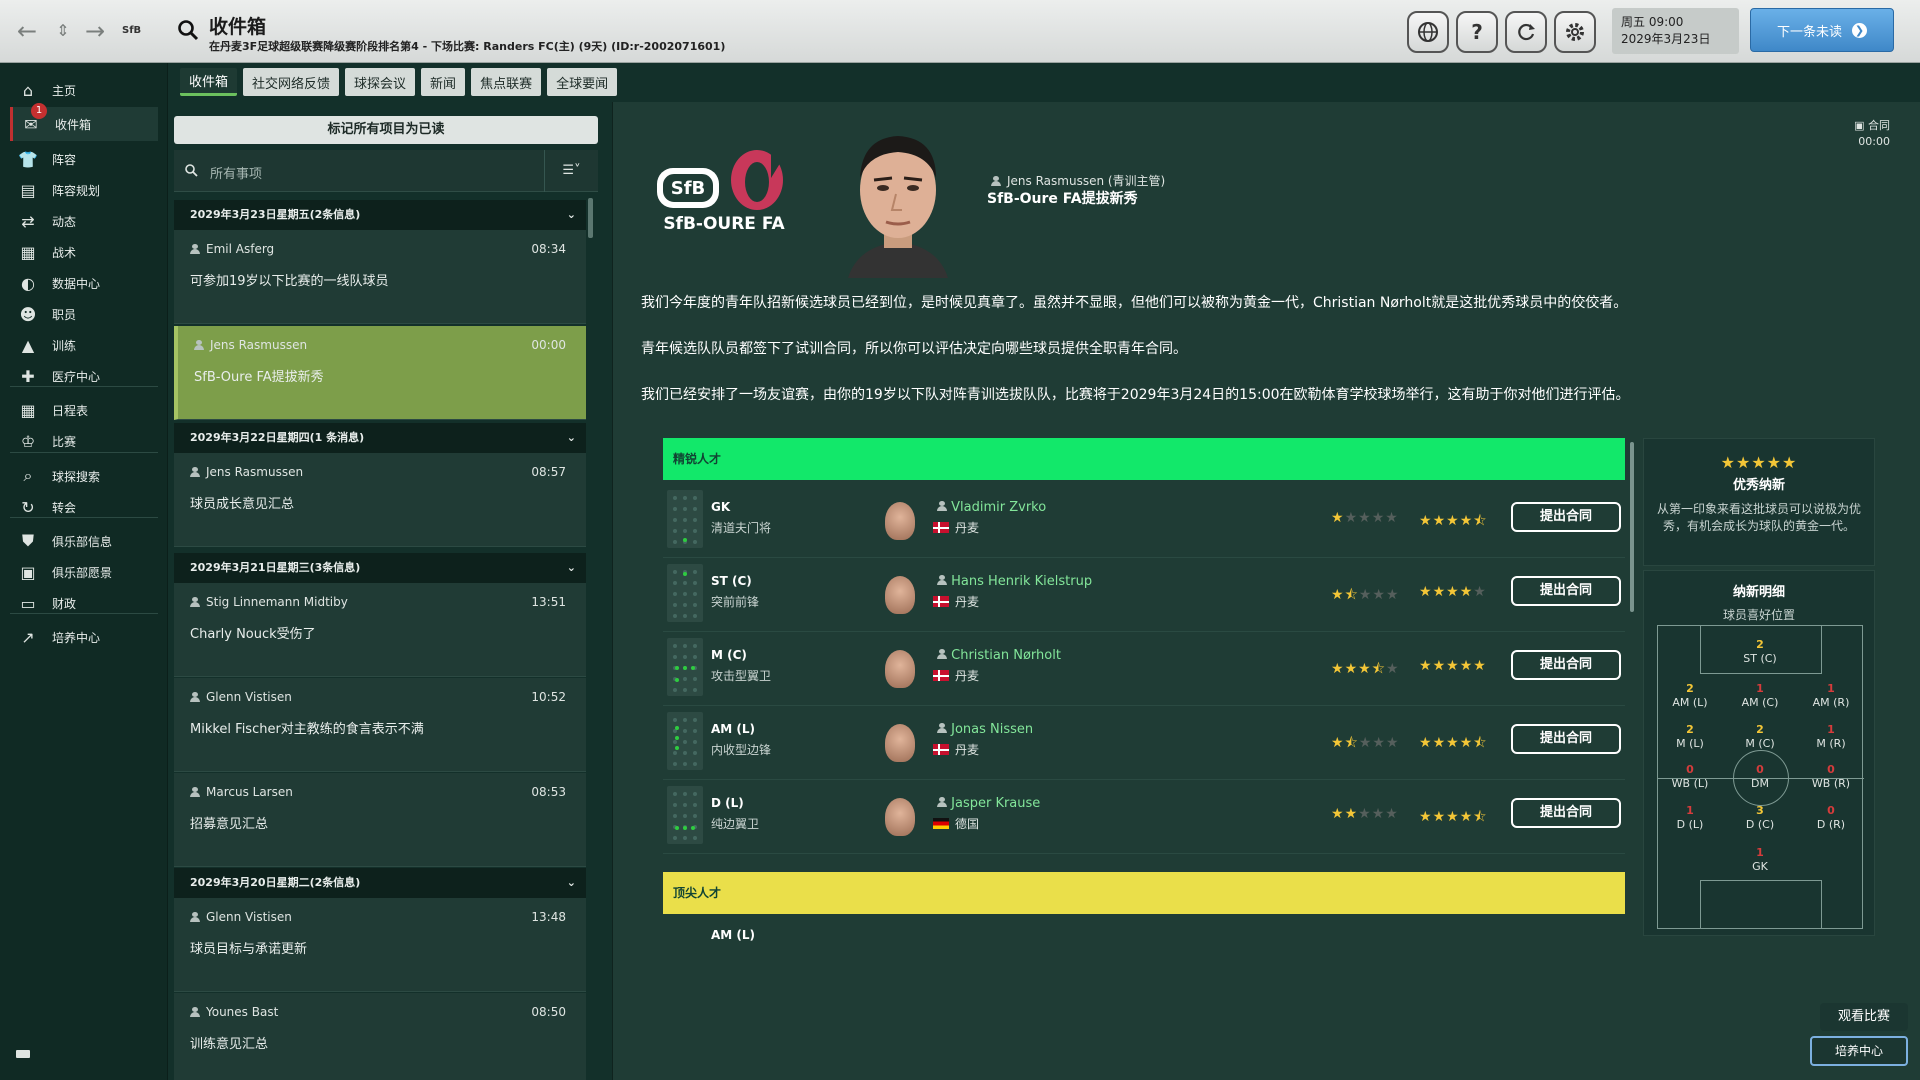  What do you see at coordinates (1831, 783) in the screenshot?
I see `position-label: WB (R)` at bounding box center [1831, 783].